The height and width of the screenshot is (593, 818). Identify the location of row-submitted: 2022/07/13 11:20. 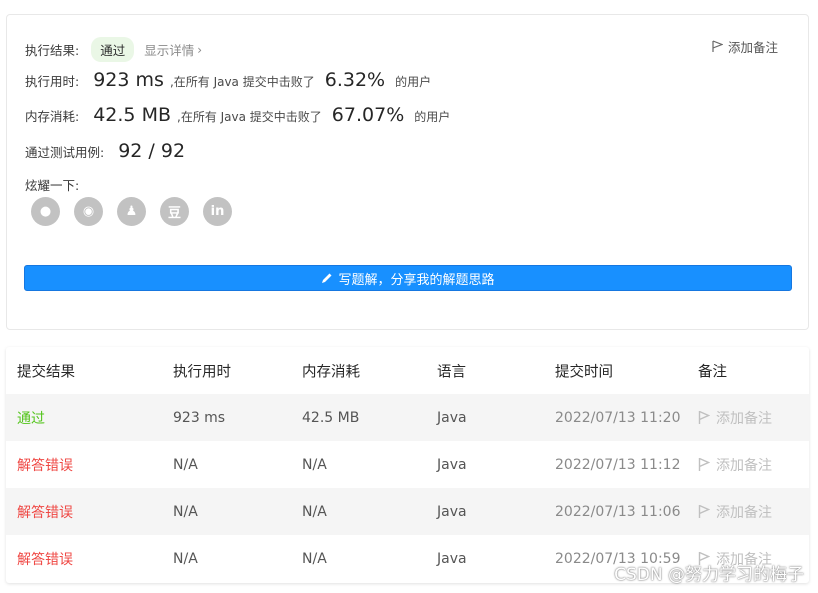
(618, 417).